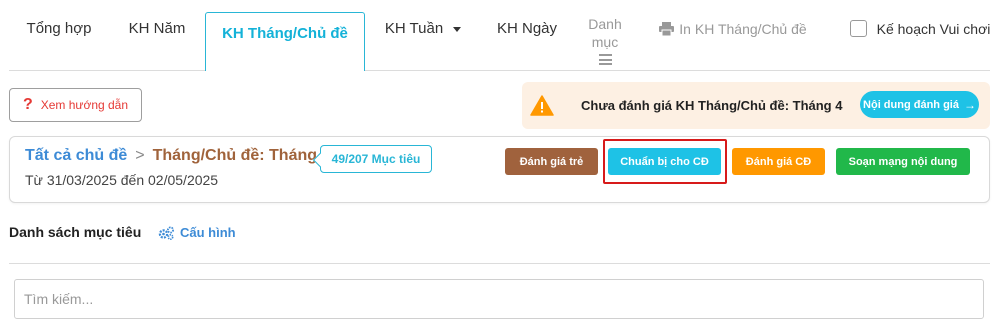 Image resolution: width=992 pixels, height=323 pixels. Describe the element at coordinates (743, 28) in the screenshot. I see `print-label: In KH Tháng/Chủ đề` at that location.